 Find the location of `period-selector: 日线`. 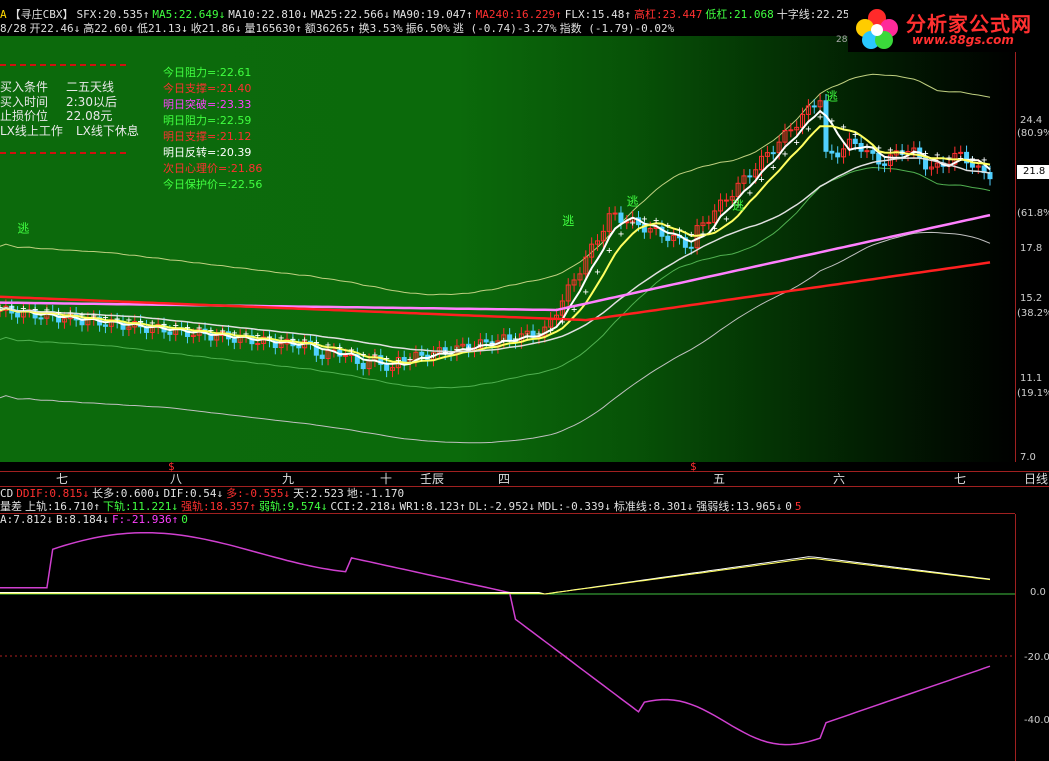

period-selector: 日线 is located at coordinates (1036, 479).